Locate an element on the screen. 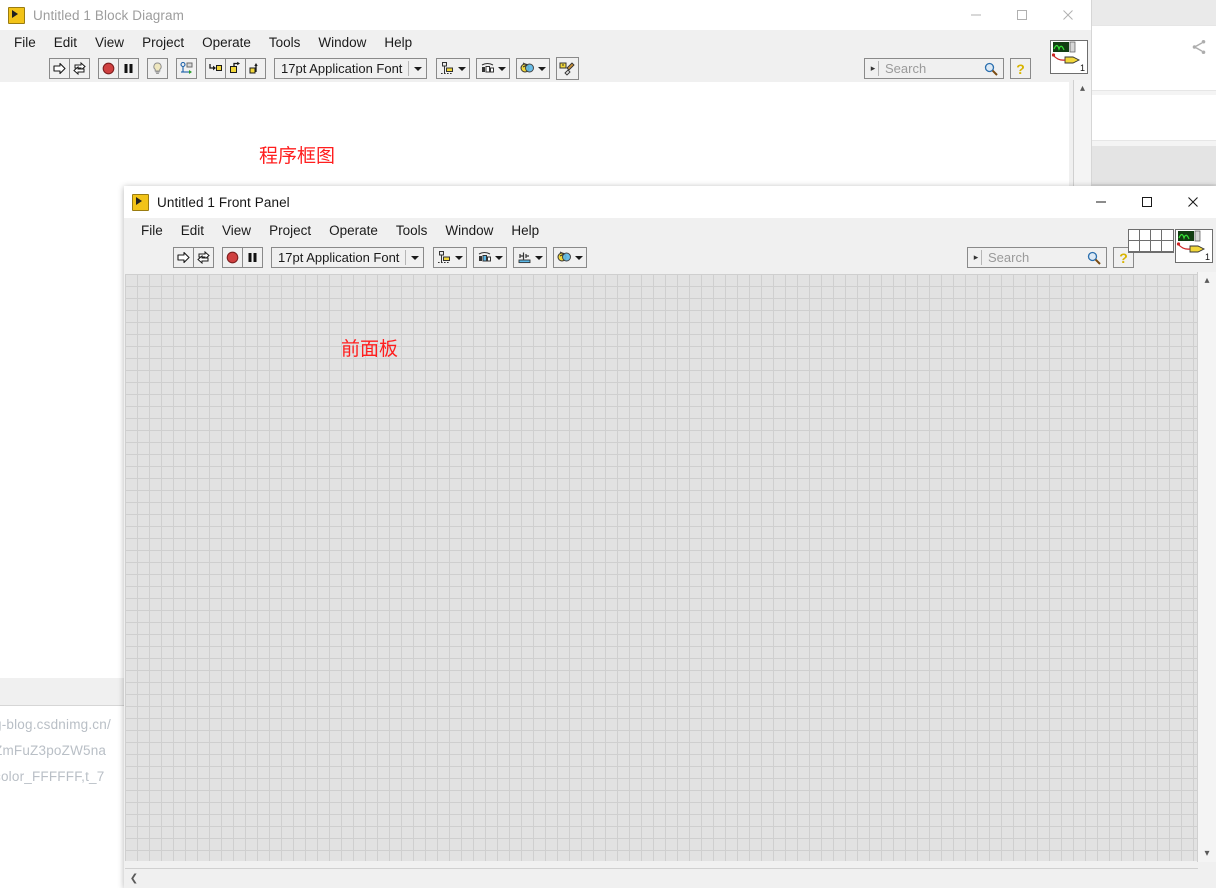 The width and height of the screenshot is (1216, 888). step-group is located at coordinates (235, 68).